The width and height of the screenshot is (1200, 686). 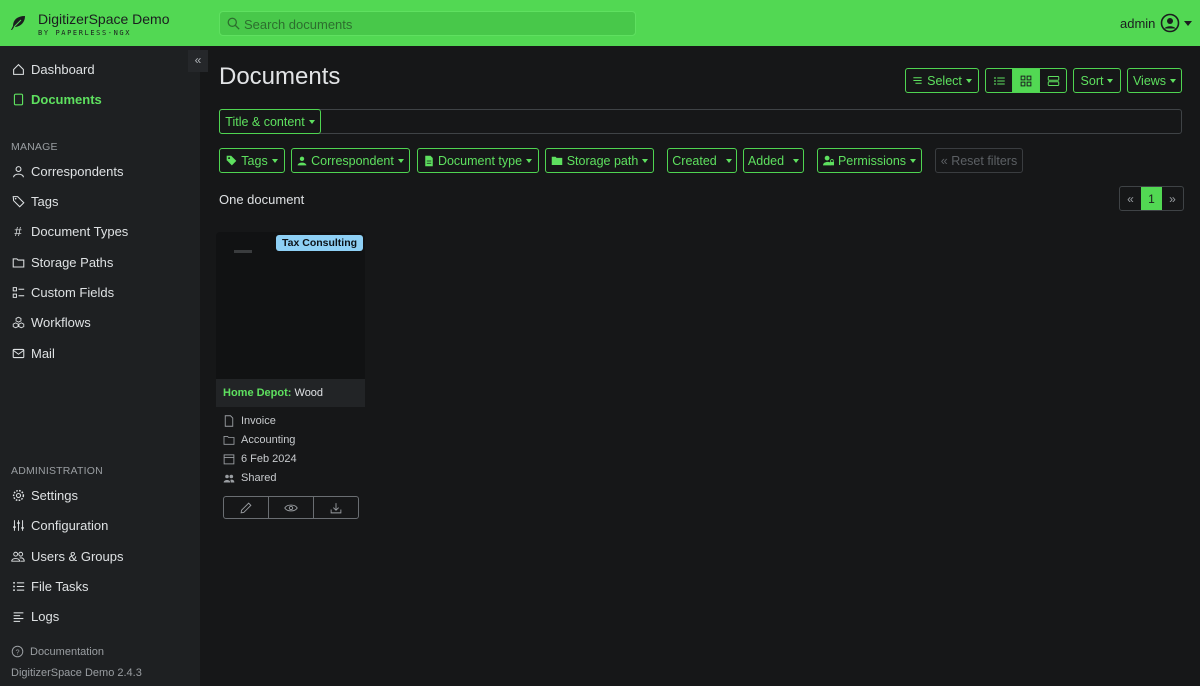 I want to click on envelope-icon, so click(x=18, y=353).